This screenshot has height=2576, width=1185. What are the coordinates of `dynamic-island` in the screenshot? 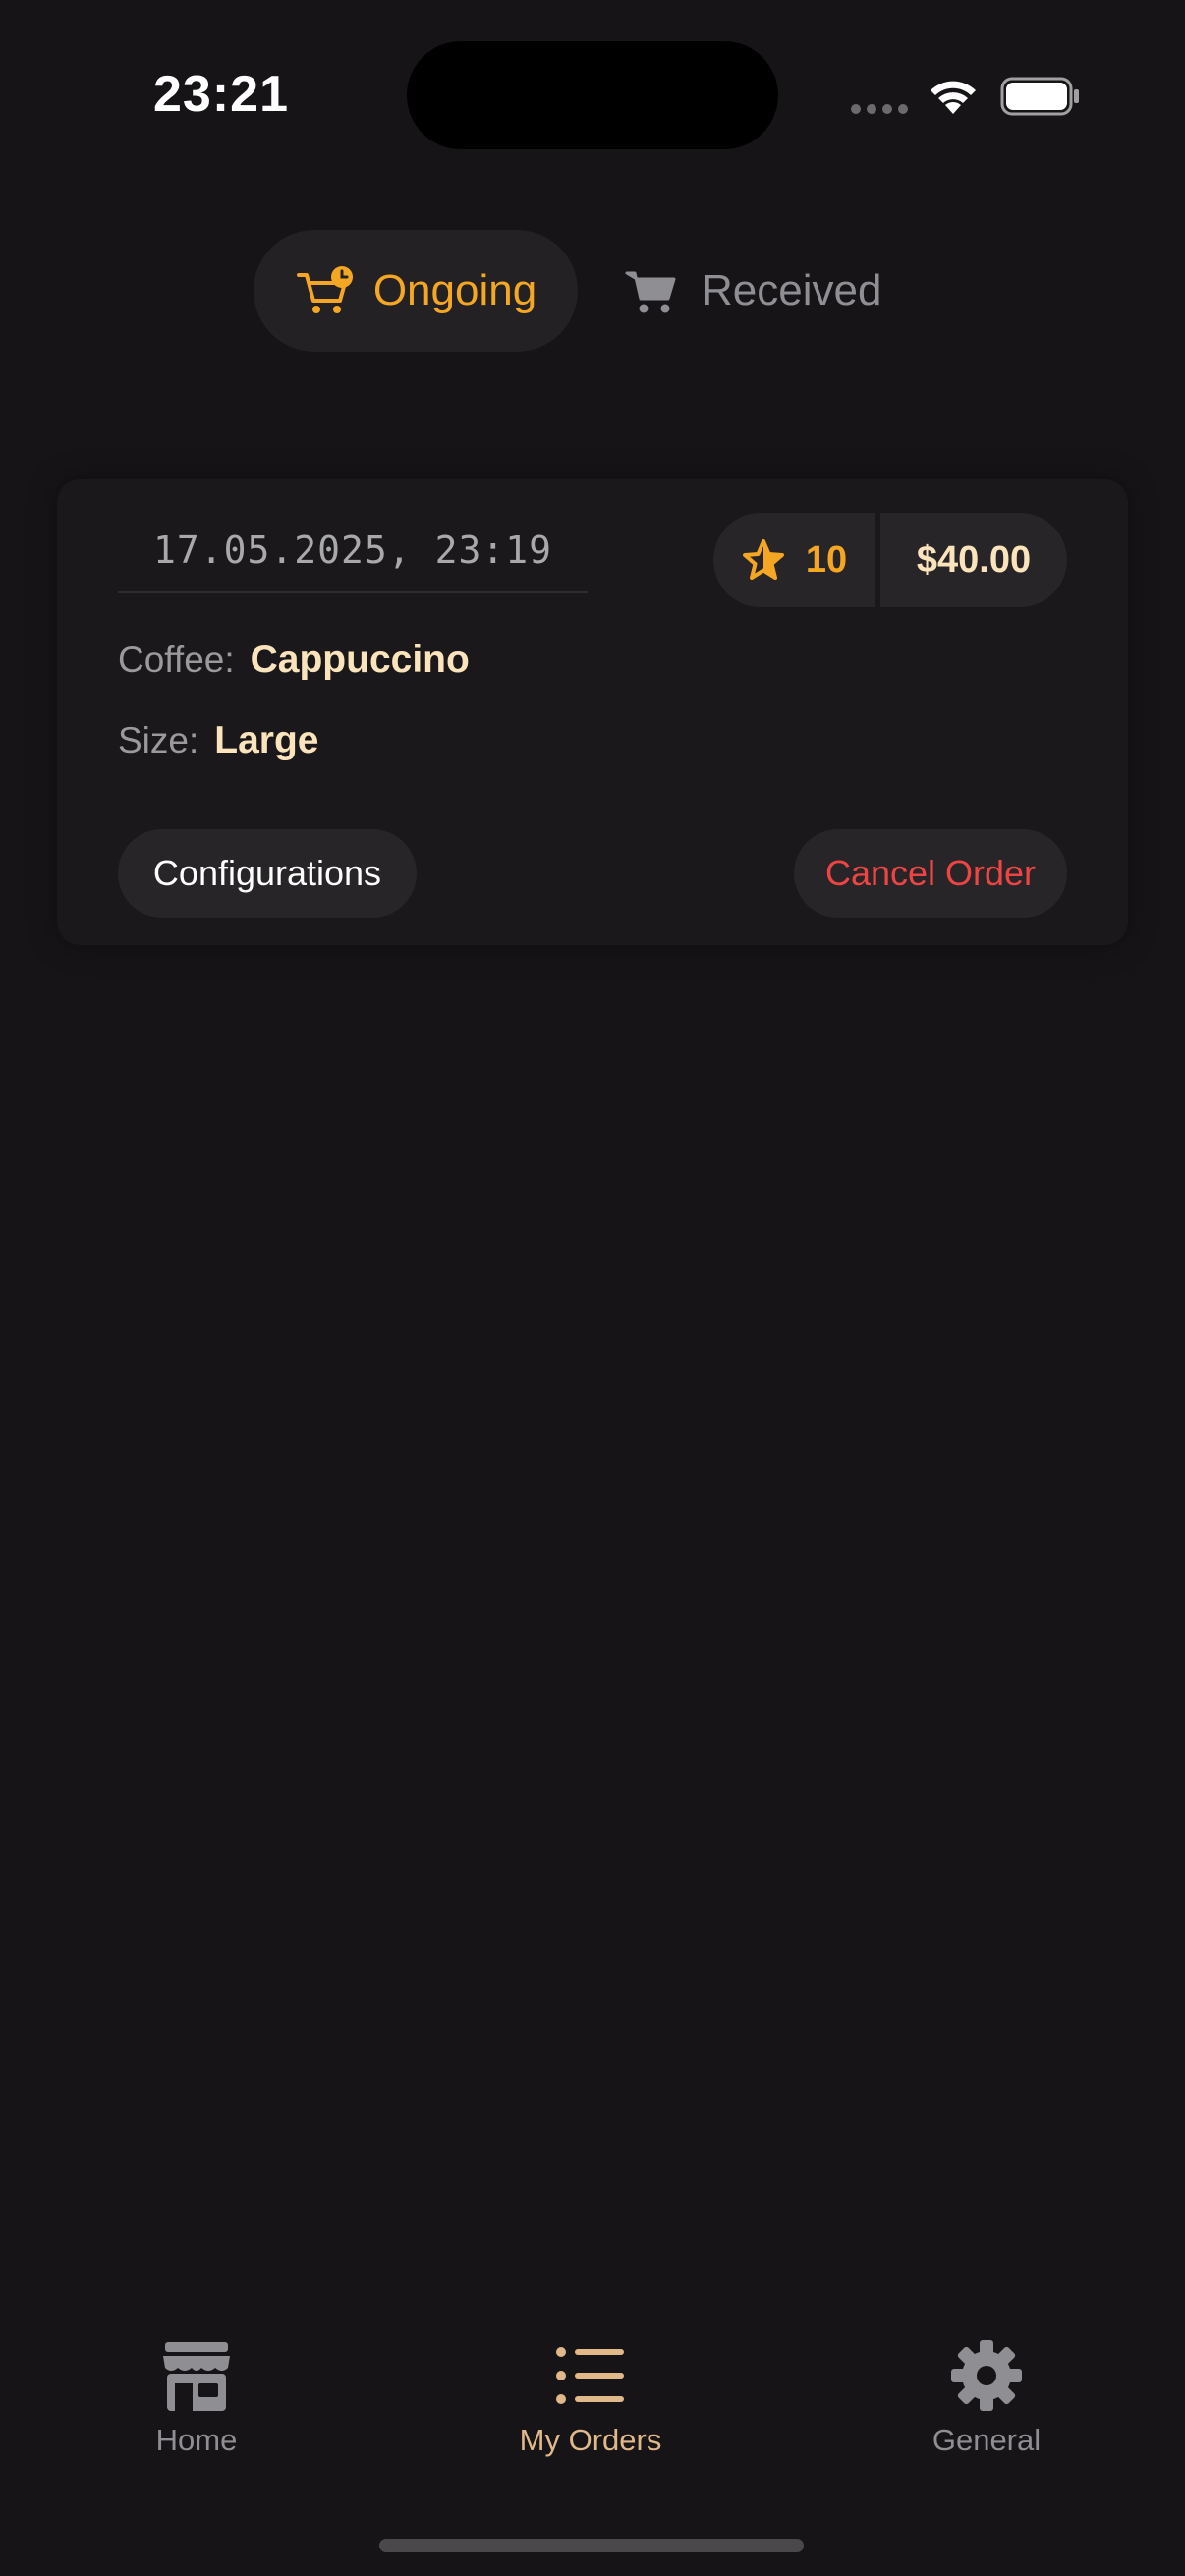 It's located at (592, 95).